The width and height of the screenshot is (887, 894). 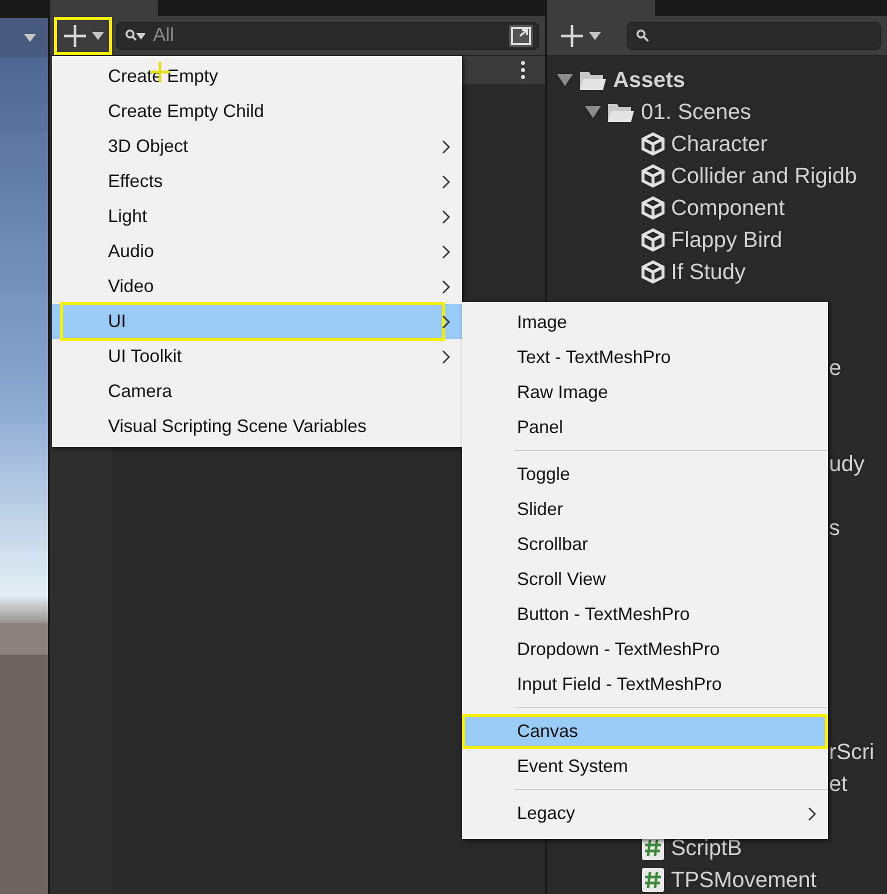 I want to click on menu-item: Video, so click(x=257, y=286).